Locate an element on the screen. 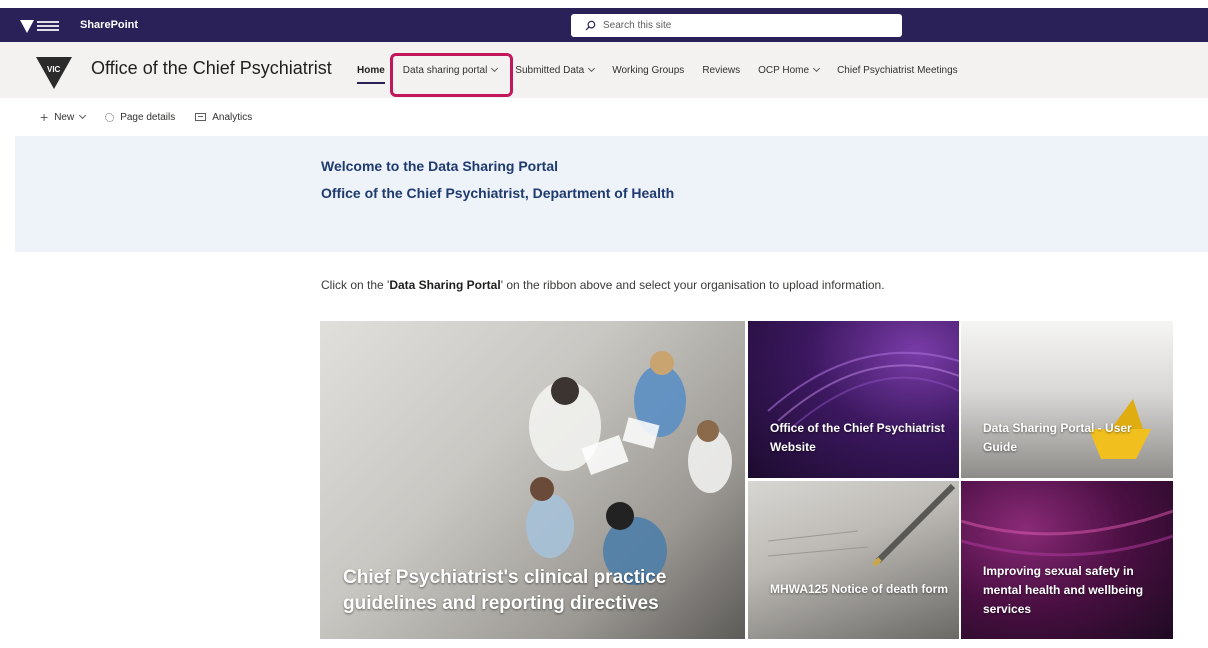  tile-caption: Data Sharing Portal - User Guide is located at coordinates (1057, 437).